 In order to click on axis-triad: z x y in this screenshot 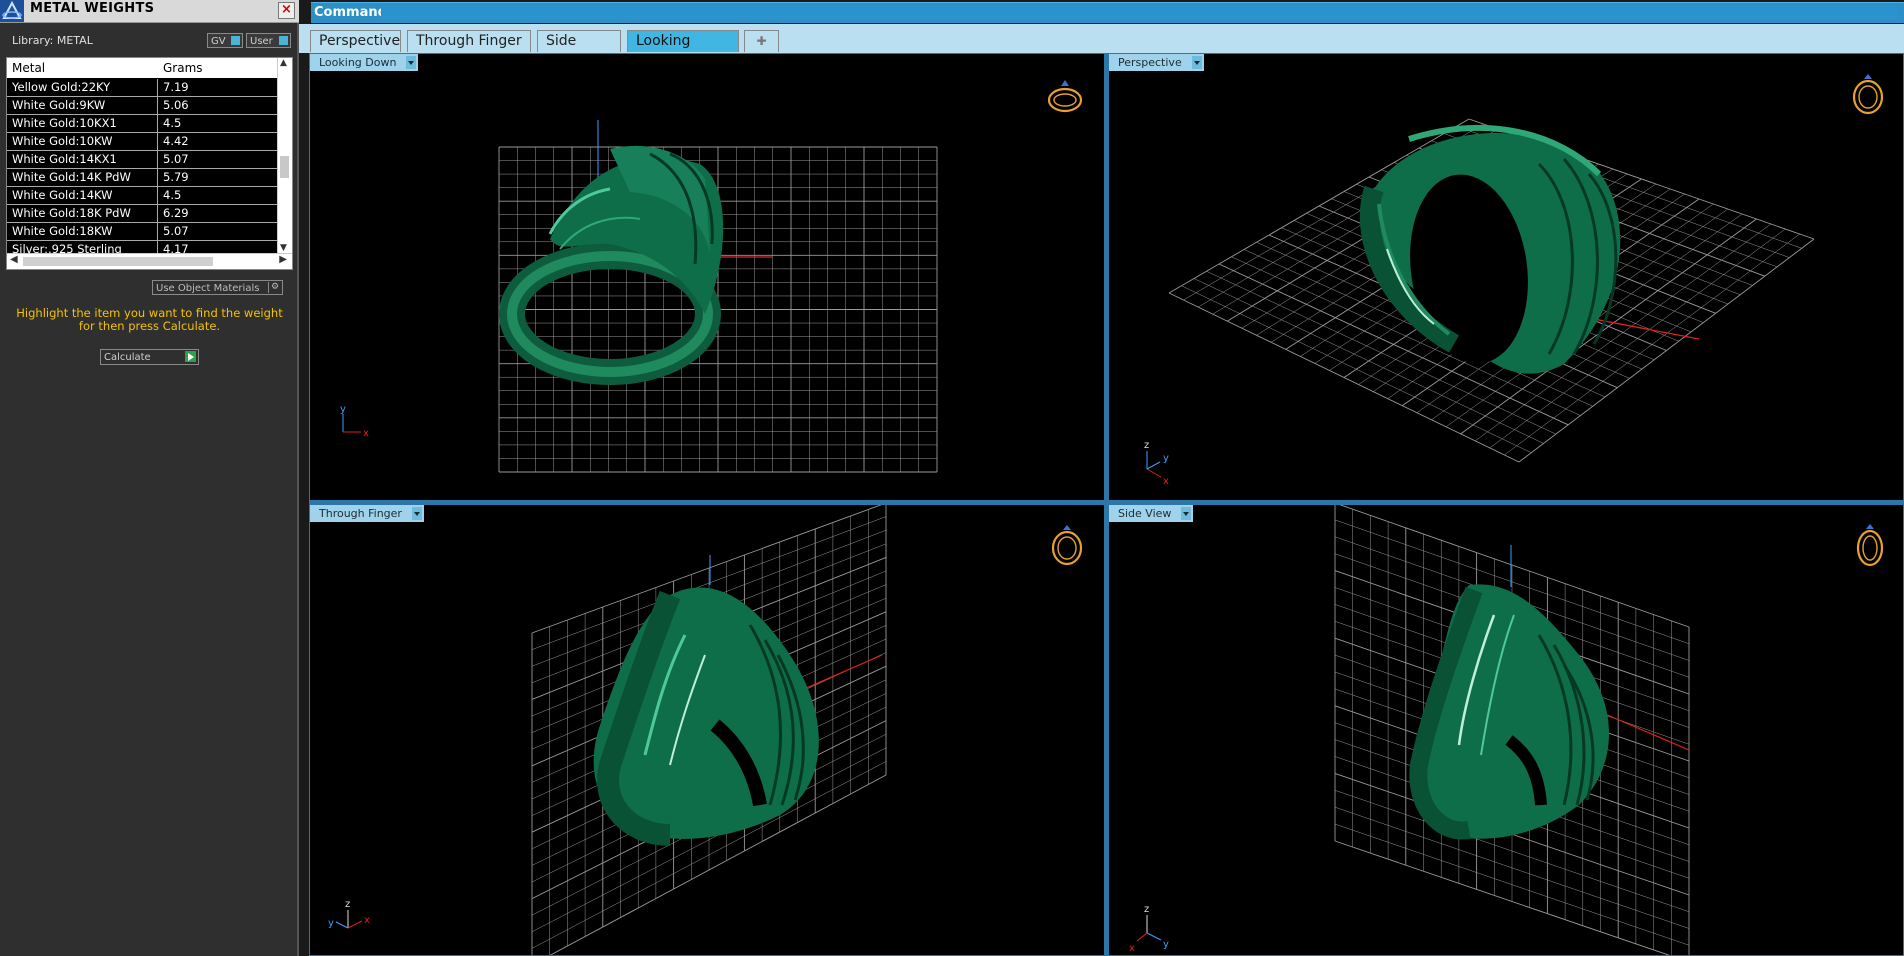, I will do `click(349, 914)`.